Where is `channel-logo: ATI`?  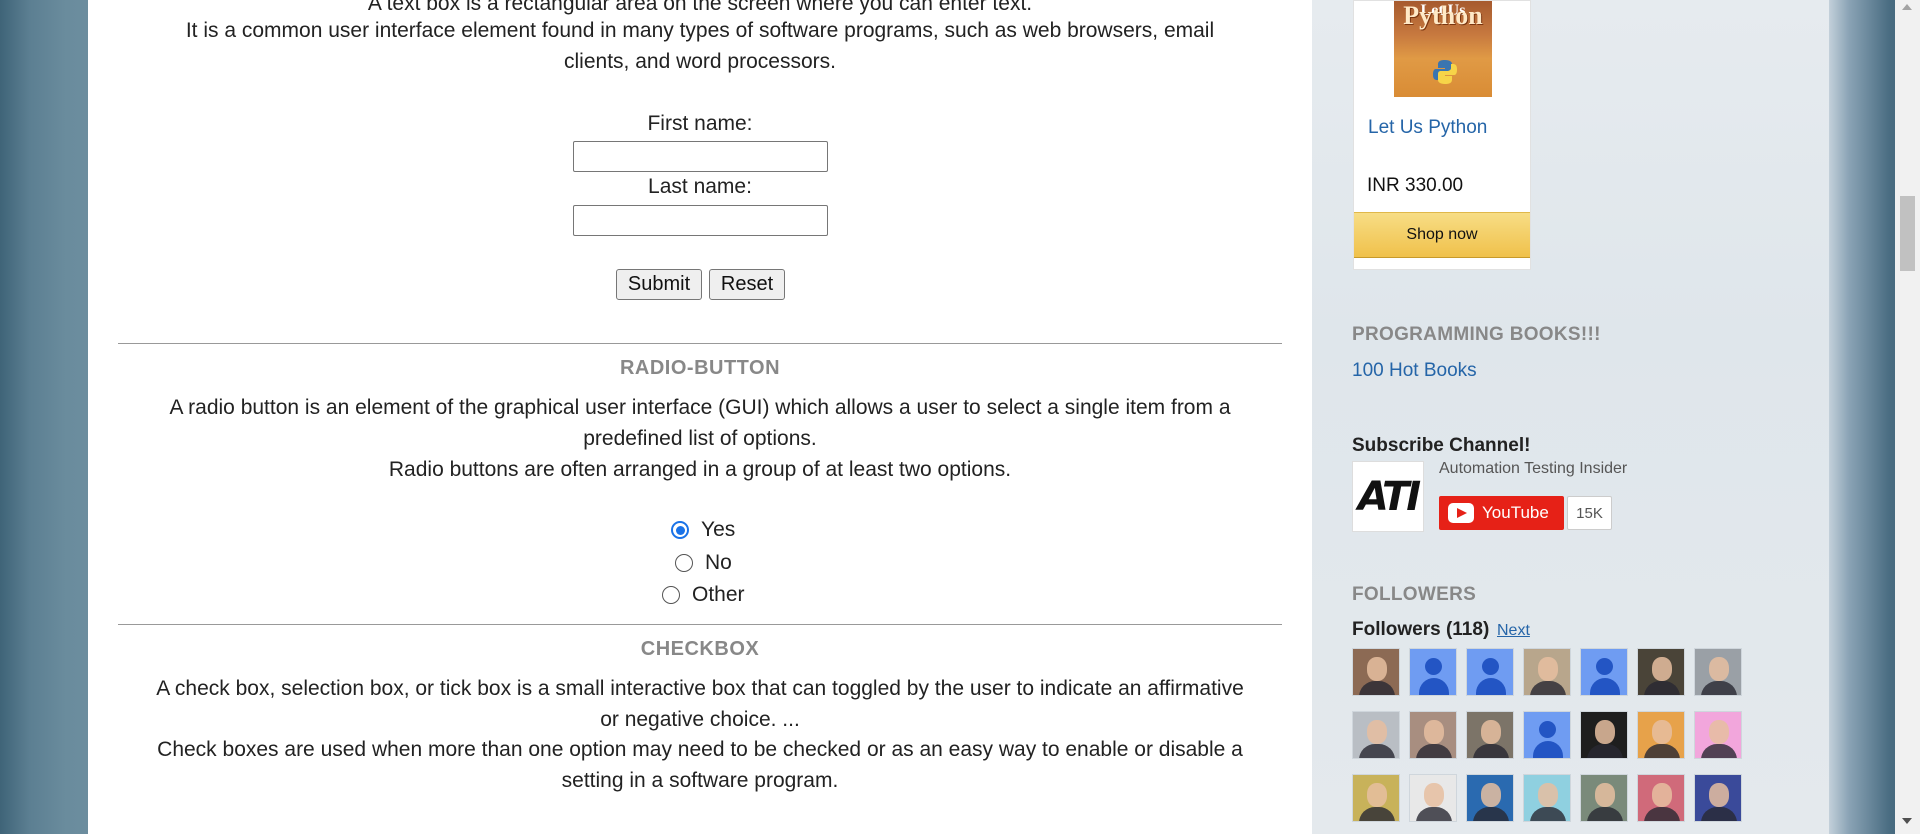
channel-logo: ATI is located at coordinates (1388, 496).